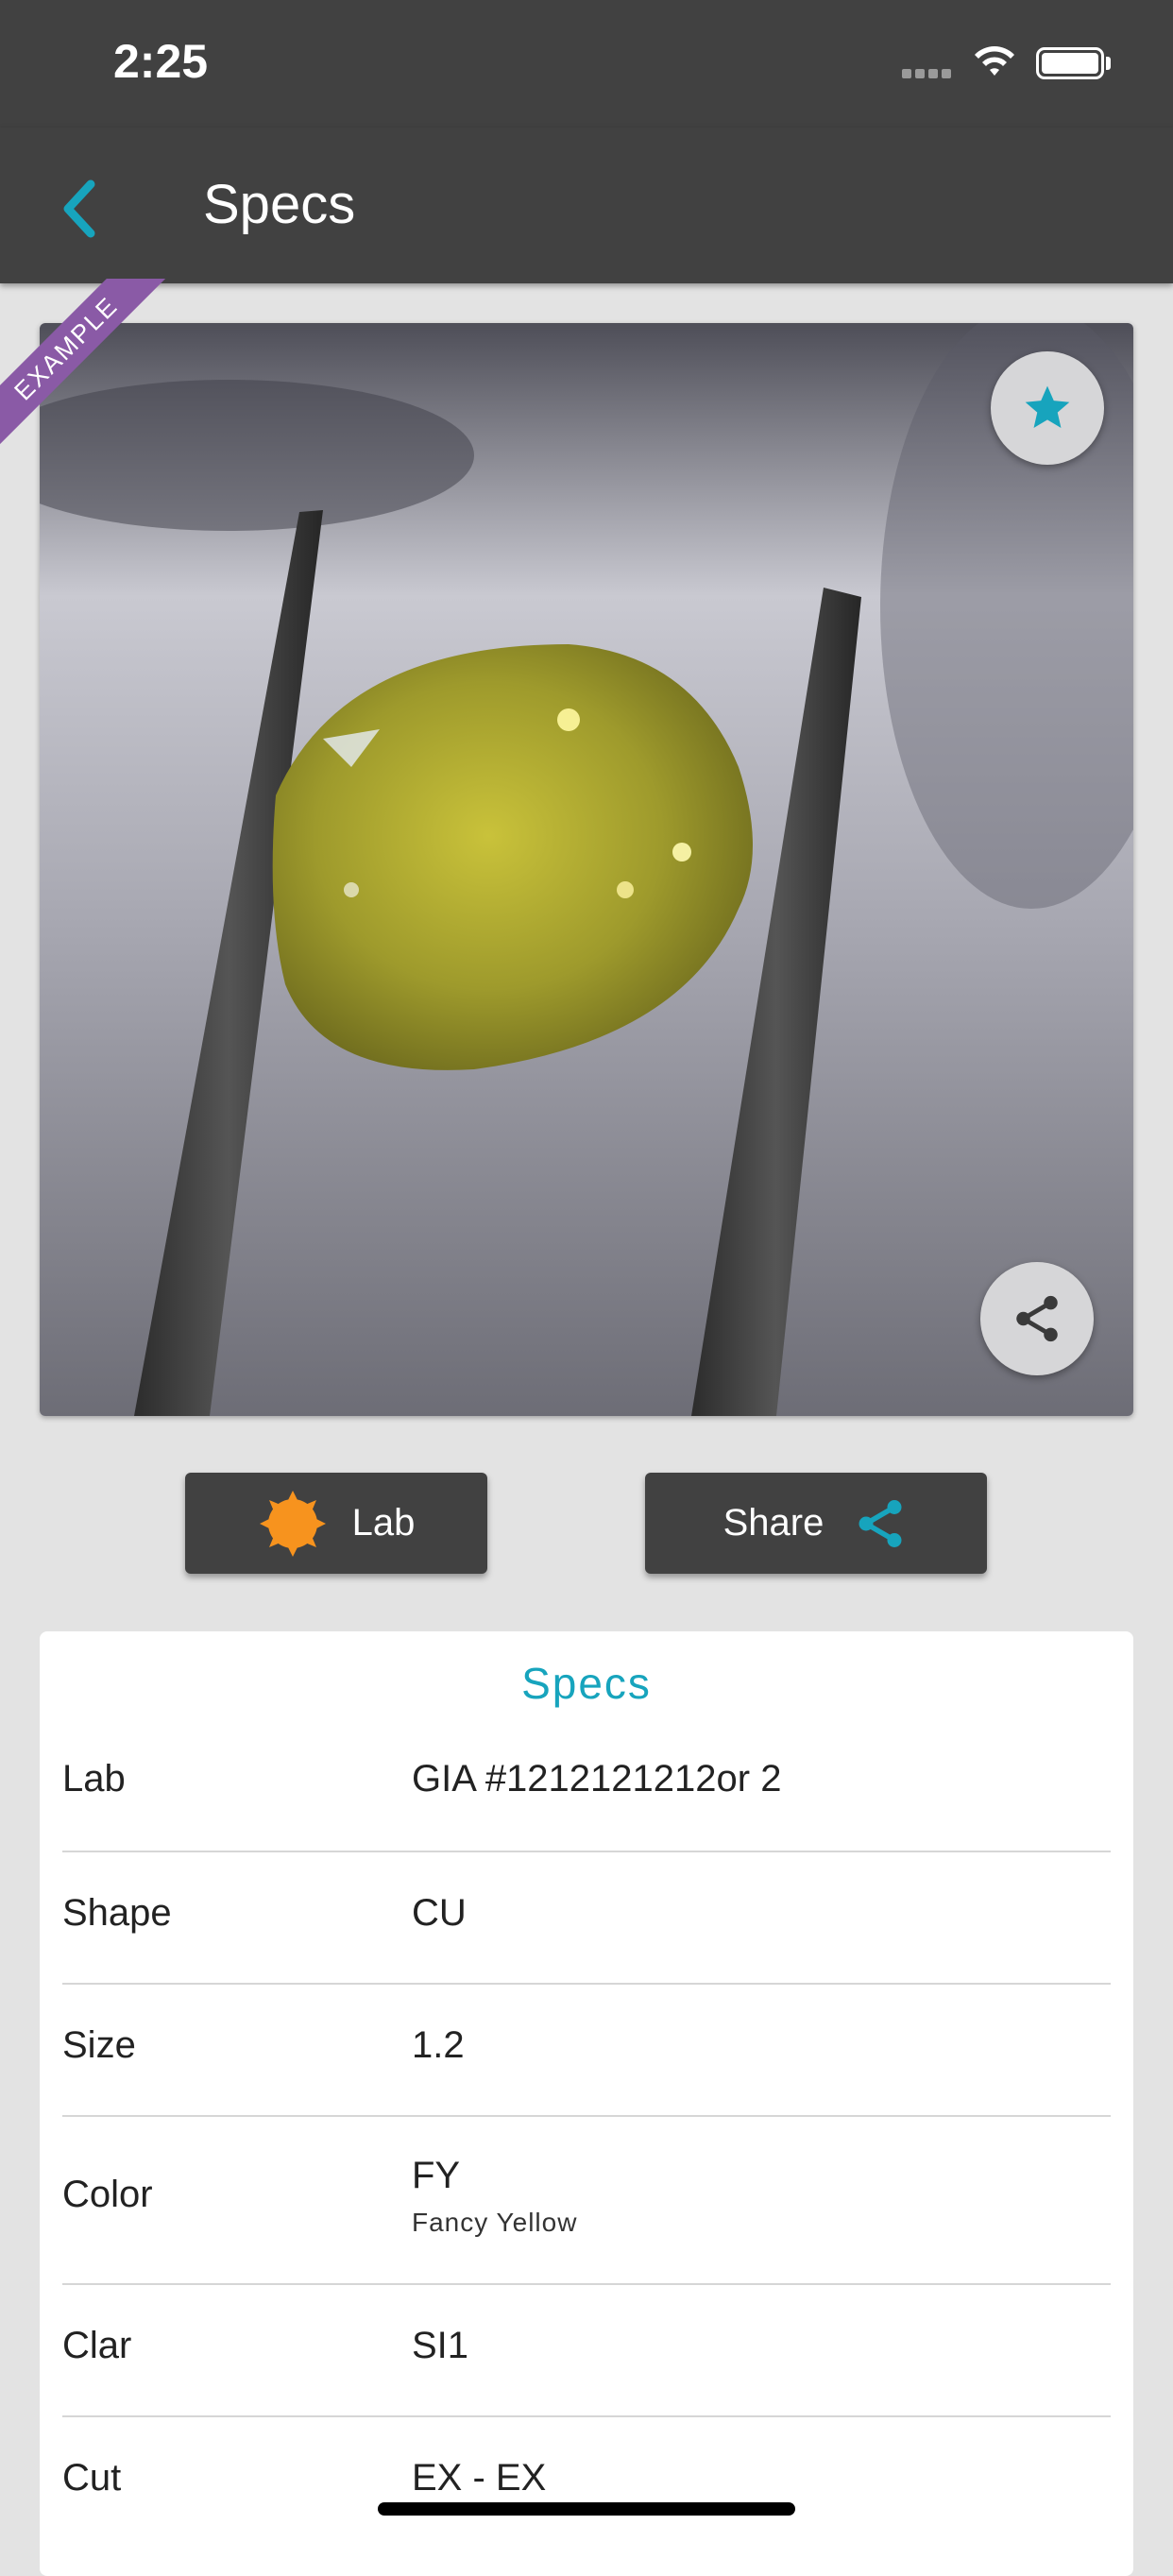  What do you see at coordinates (107, 2194) in the screenshot?
I see `spec-label: Color` at bounding box center [107, 2194].